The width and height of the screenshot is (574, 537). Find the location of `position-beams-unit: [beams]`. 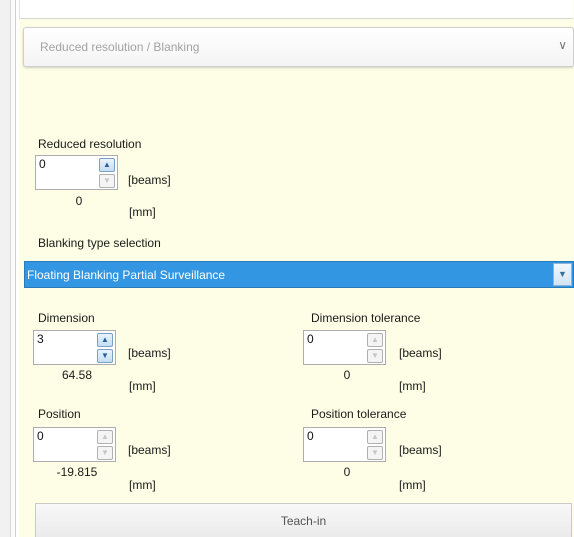

position-beams-unit: [beams] is located at coordinates (149, 450).